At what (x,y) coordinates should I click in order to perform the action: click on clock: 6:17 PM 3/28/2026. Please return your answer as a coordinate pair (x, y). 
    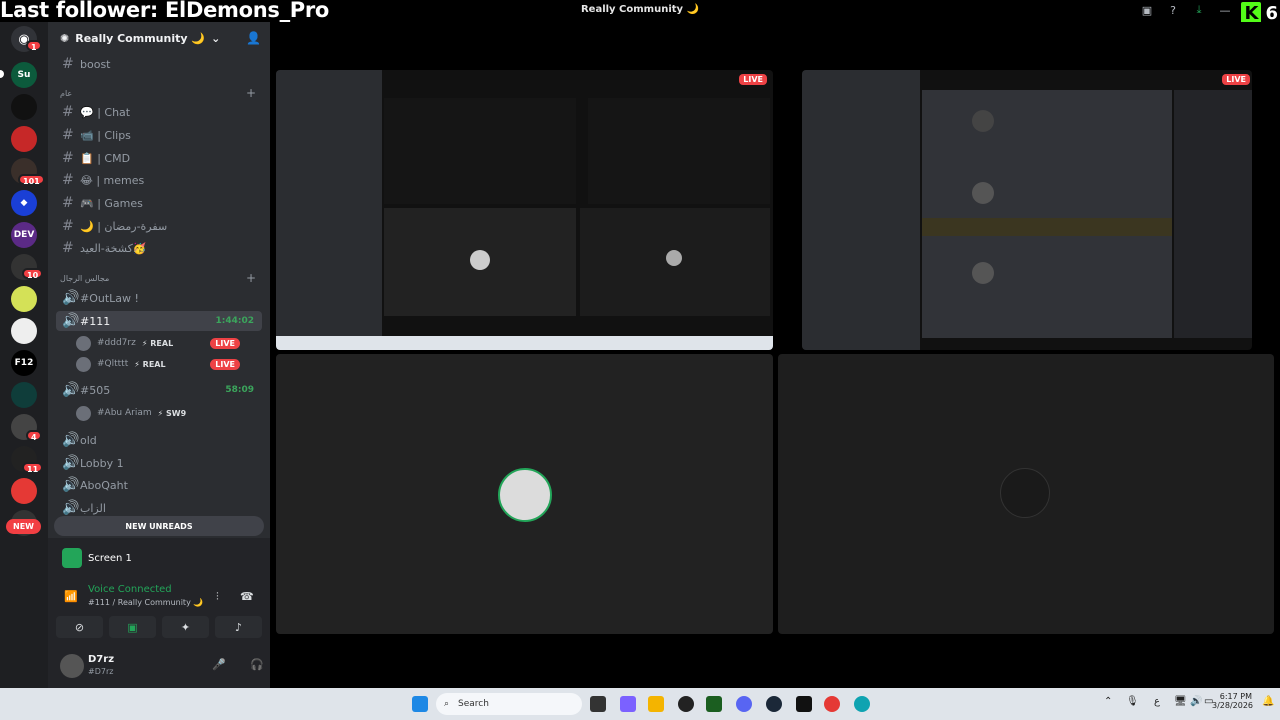
    Looking at the image, I should click on (1232, 701).